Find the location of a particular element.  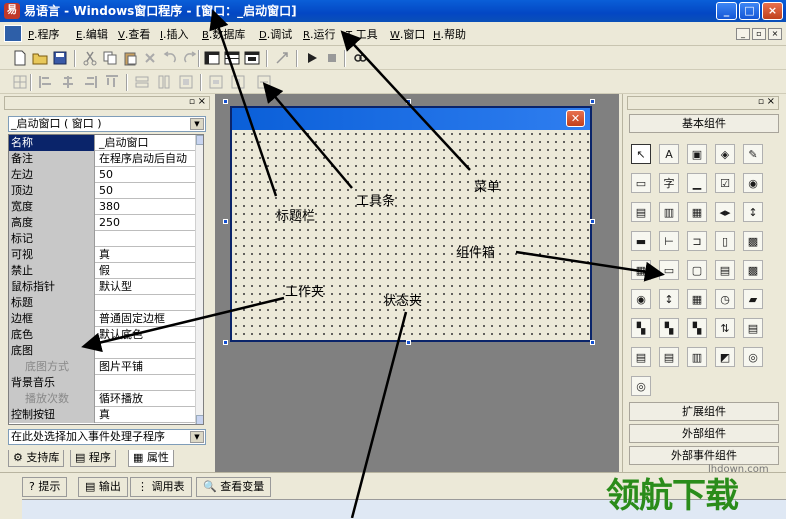

component-tool-icon: A is located at coordinates (669, 154).